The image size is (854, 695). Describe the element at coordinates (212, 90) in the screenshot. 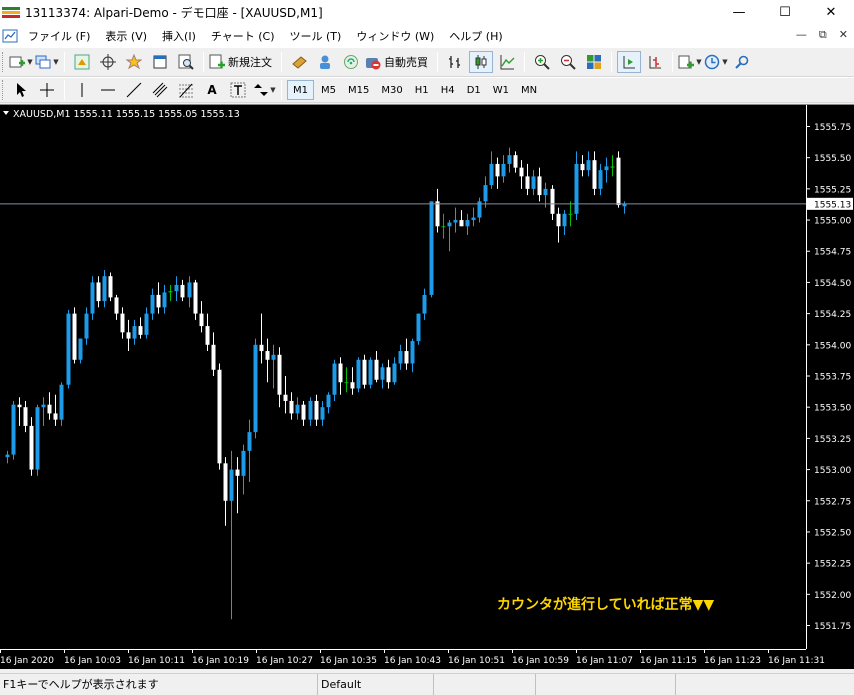

I see `text-button: A` at that location.